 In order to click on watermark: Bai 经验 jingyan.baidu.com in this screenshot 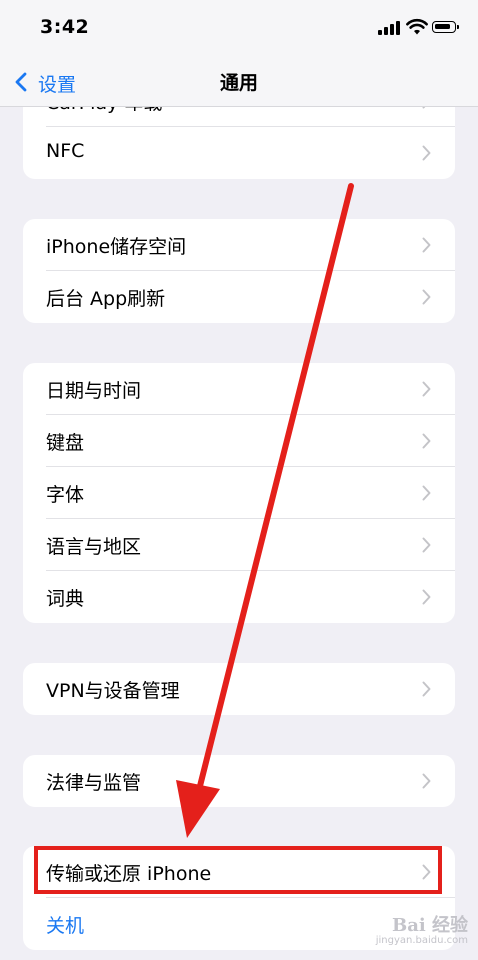, I will do `click(422, 928)`.